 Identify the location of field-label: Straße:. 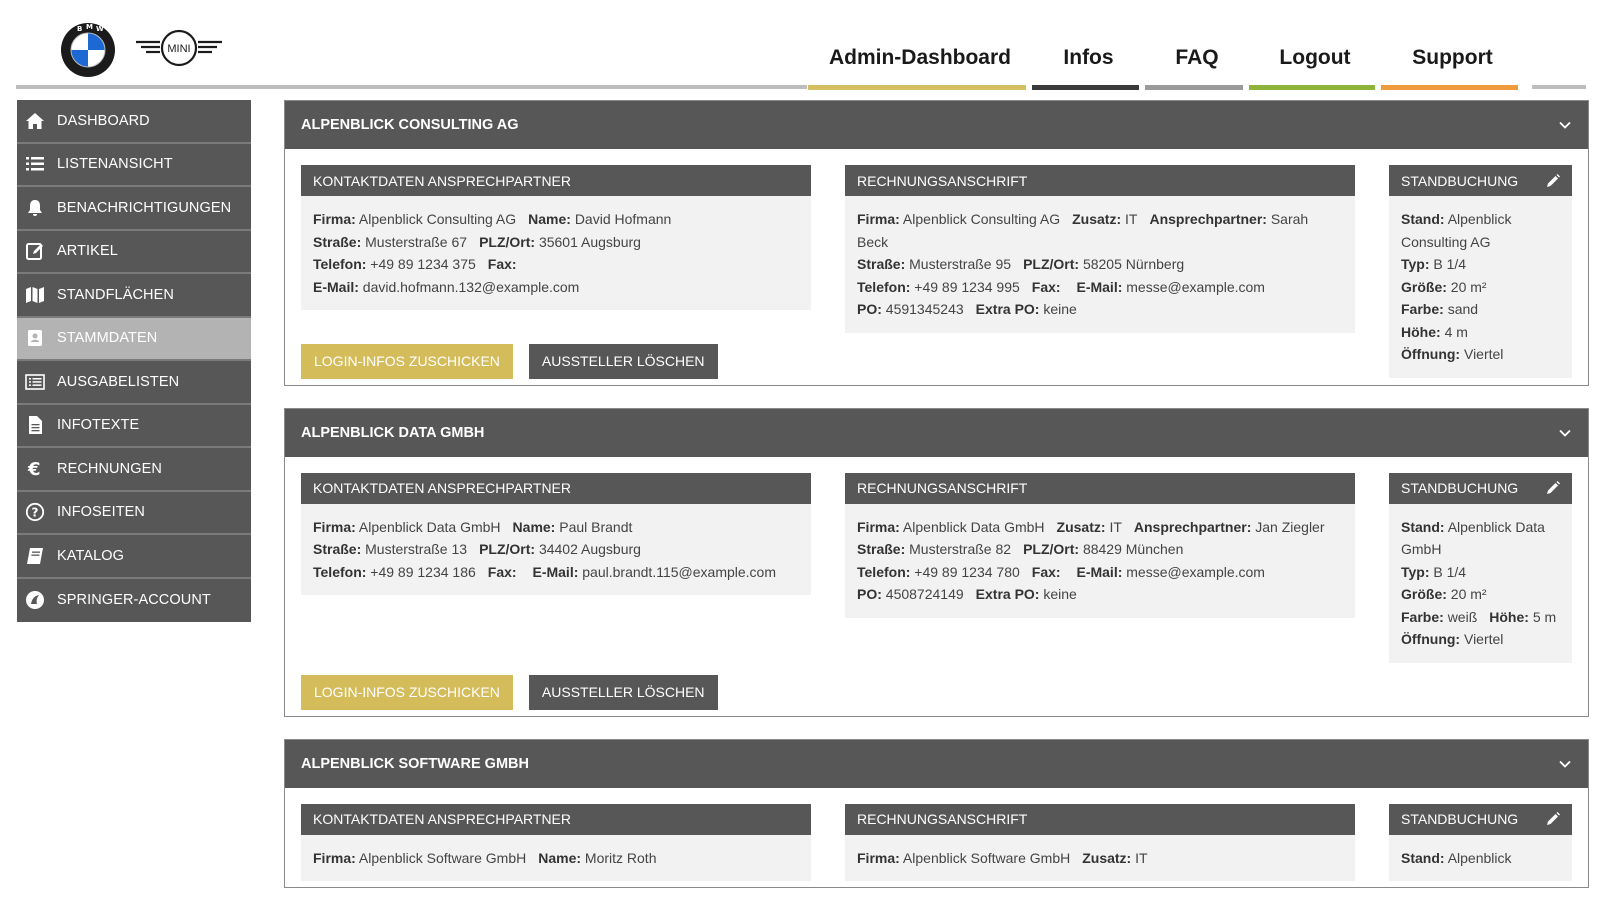
(337, 241).